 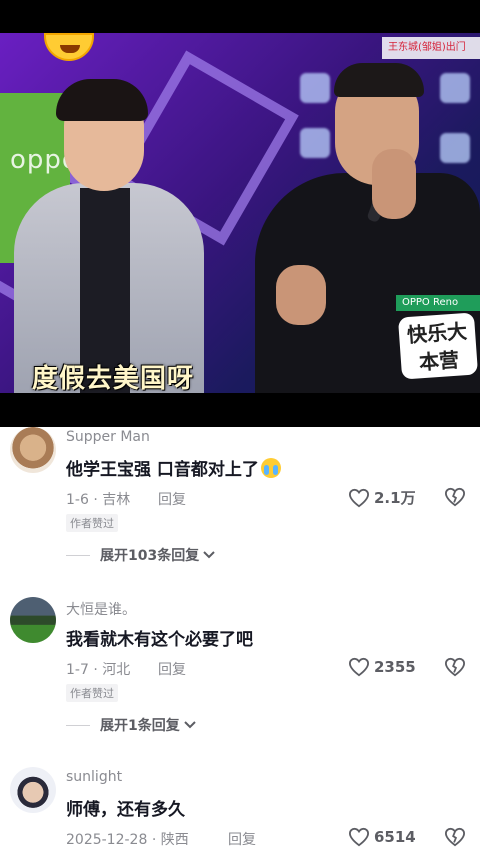 I want to click on crying-laughing-emoji-icon, so click(x=270, y=468).